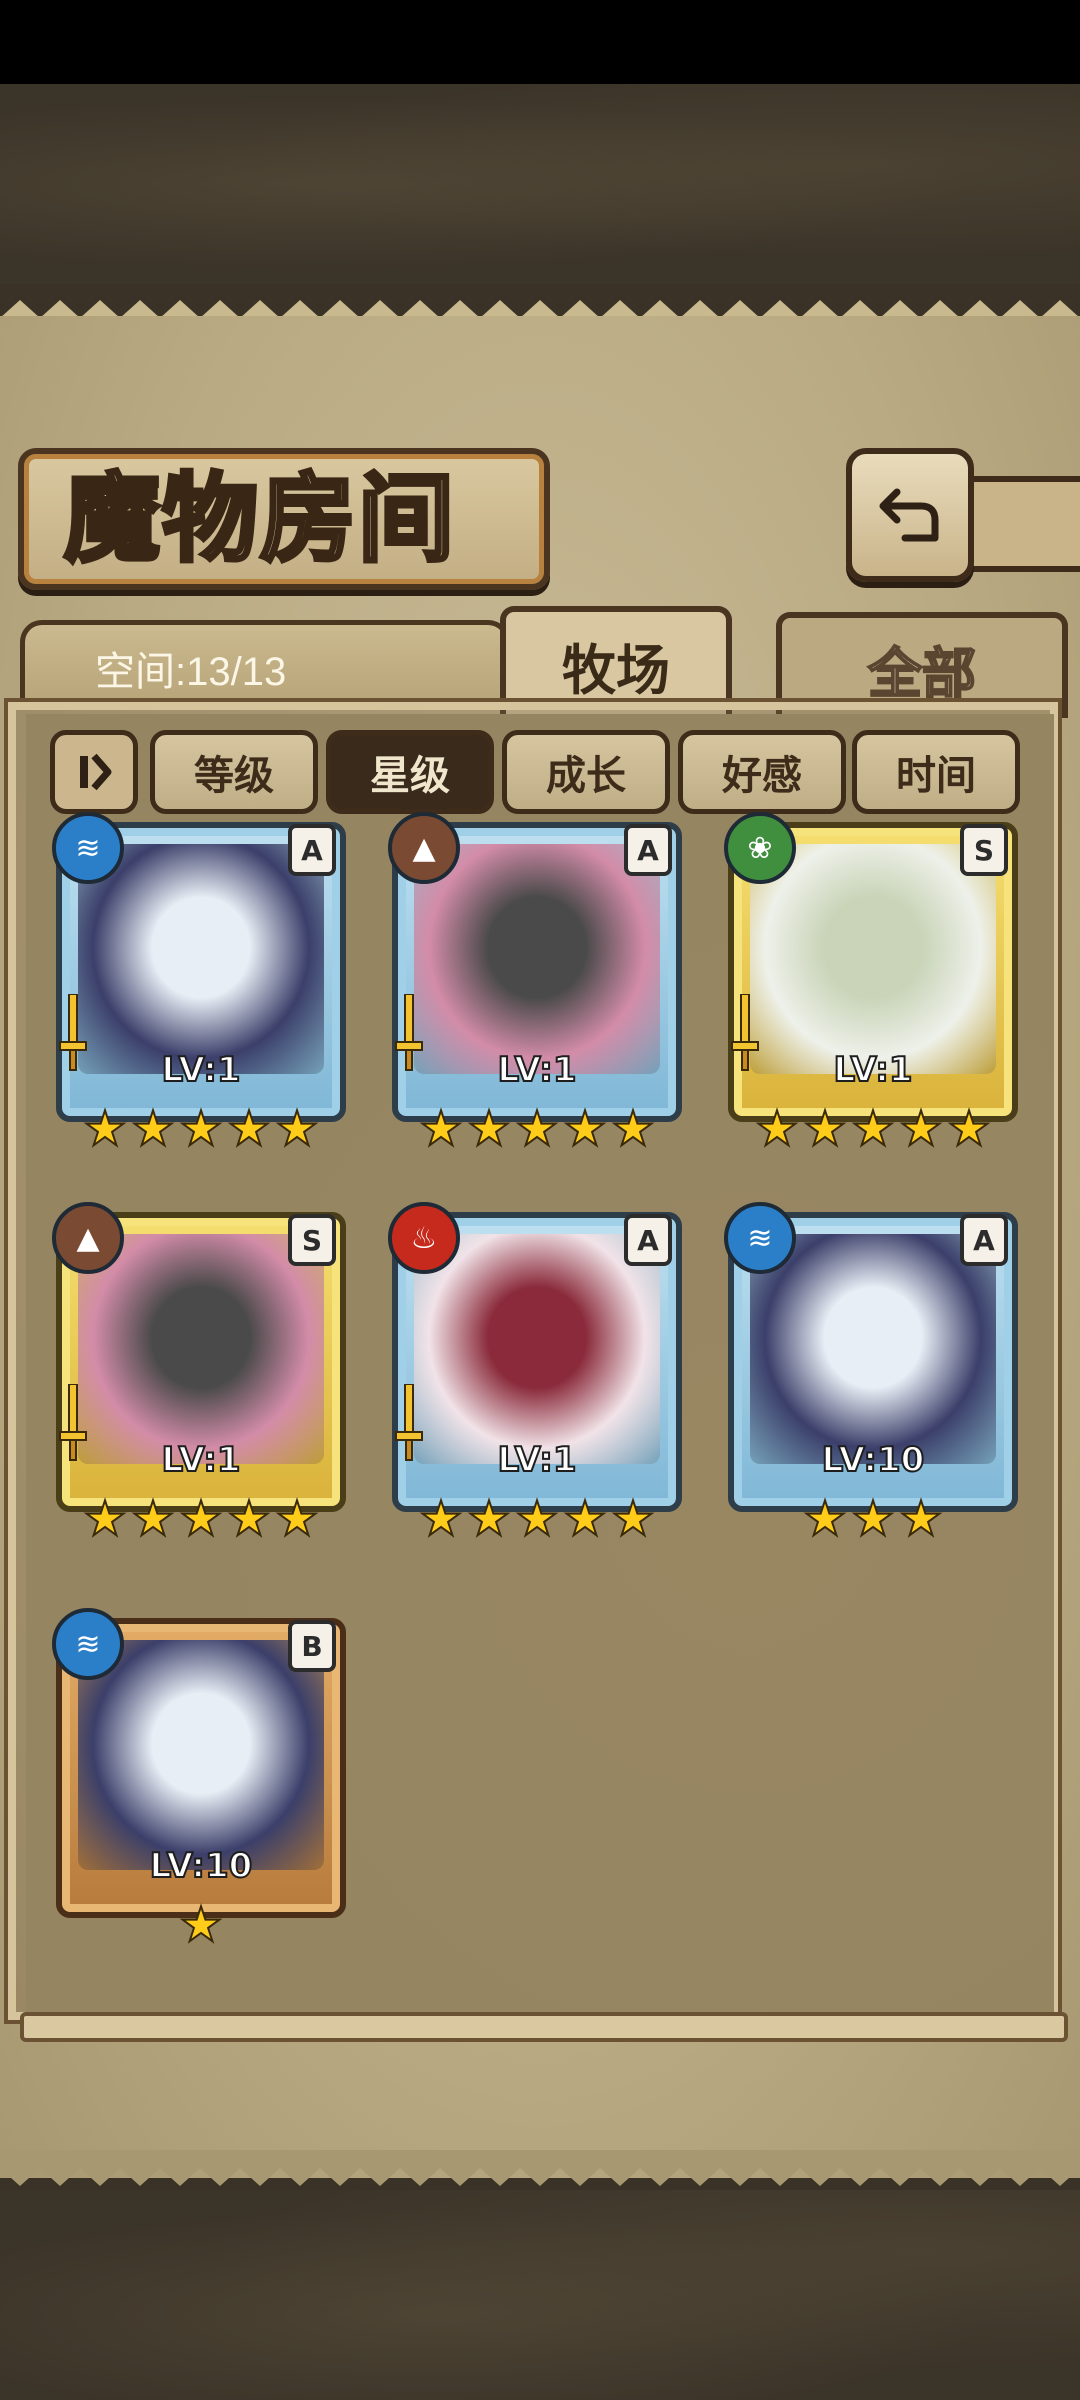 The height and width of the screenshot is (2400, 1080). I want to click on fire-element-icon: ♨, so click(424, 1238).